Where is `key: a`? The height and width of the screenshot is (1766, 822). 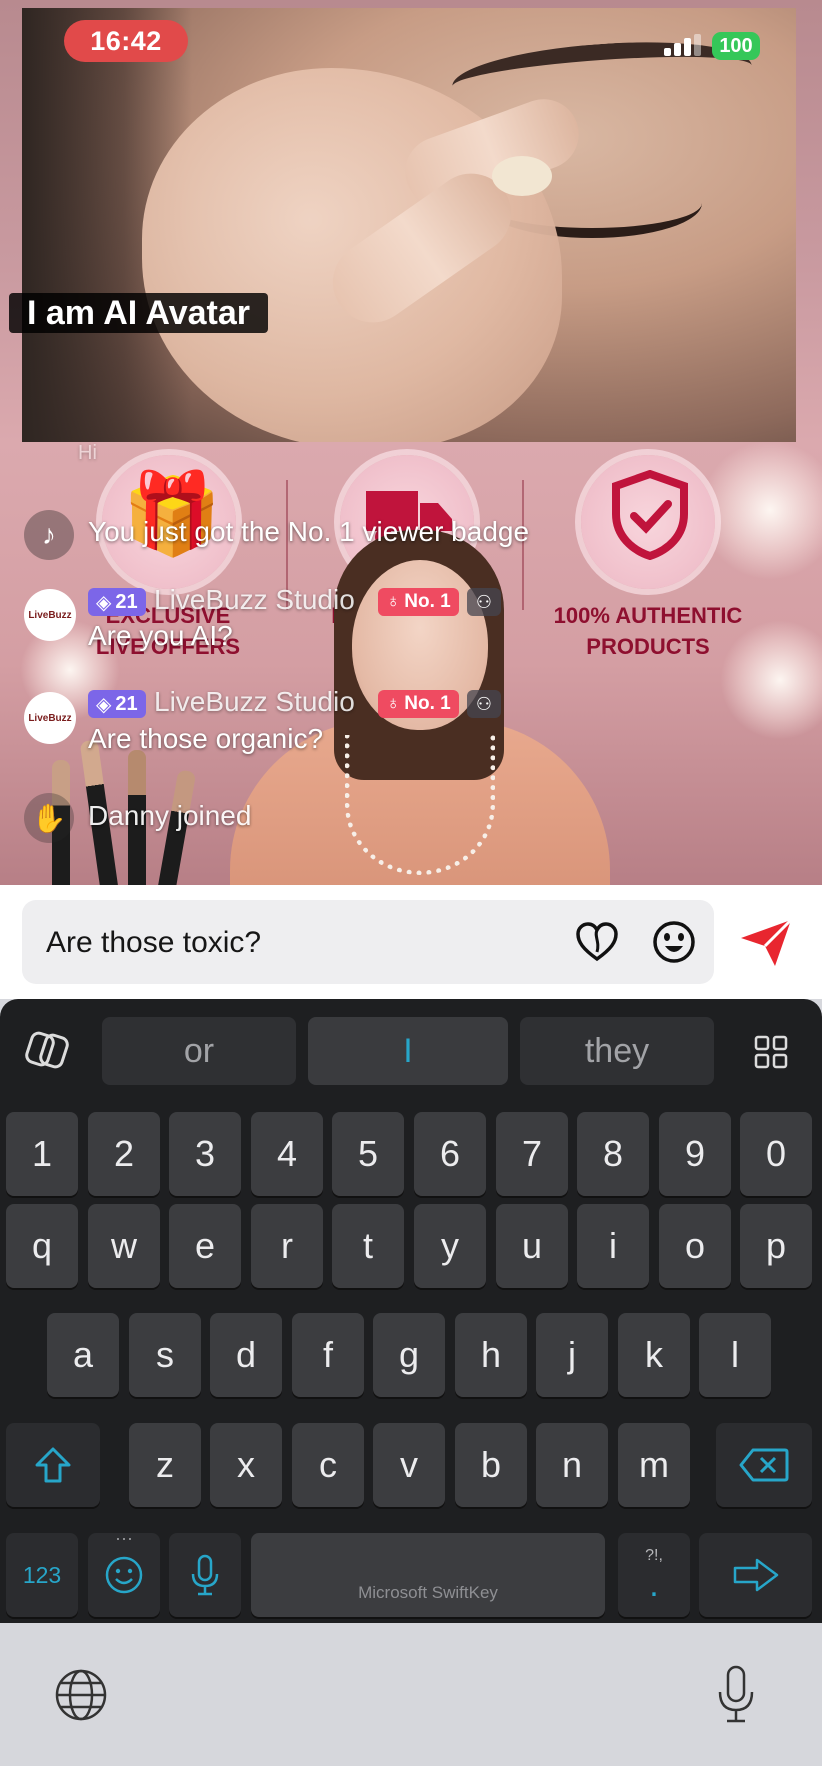 key: a is located at coordinates (83, 1355).